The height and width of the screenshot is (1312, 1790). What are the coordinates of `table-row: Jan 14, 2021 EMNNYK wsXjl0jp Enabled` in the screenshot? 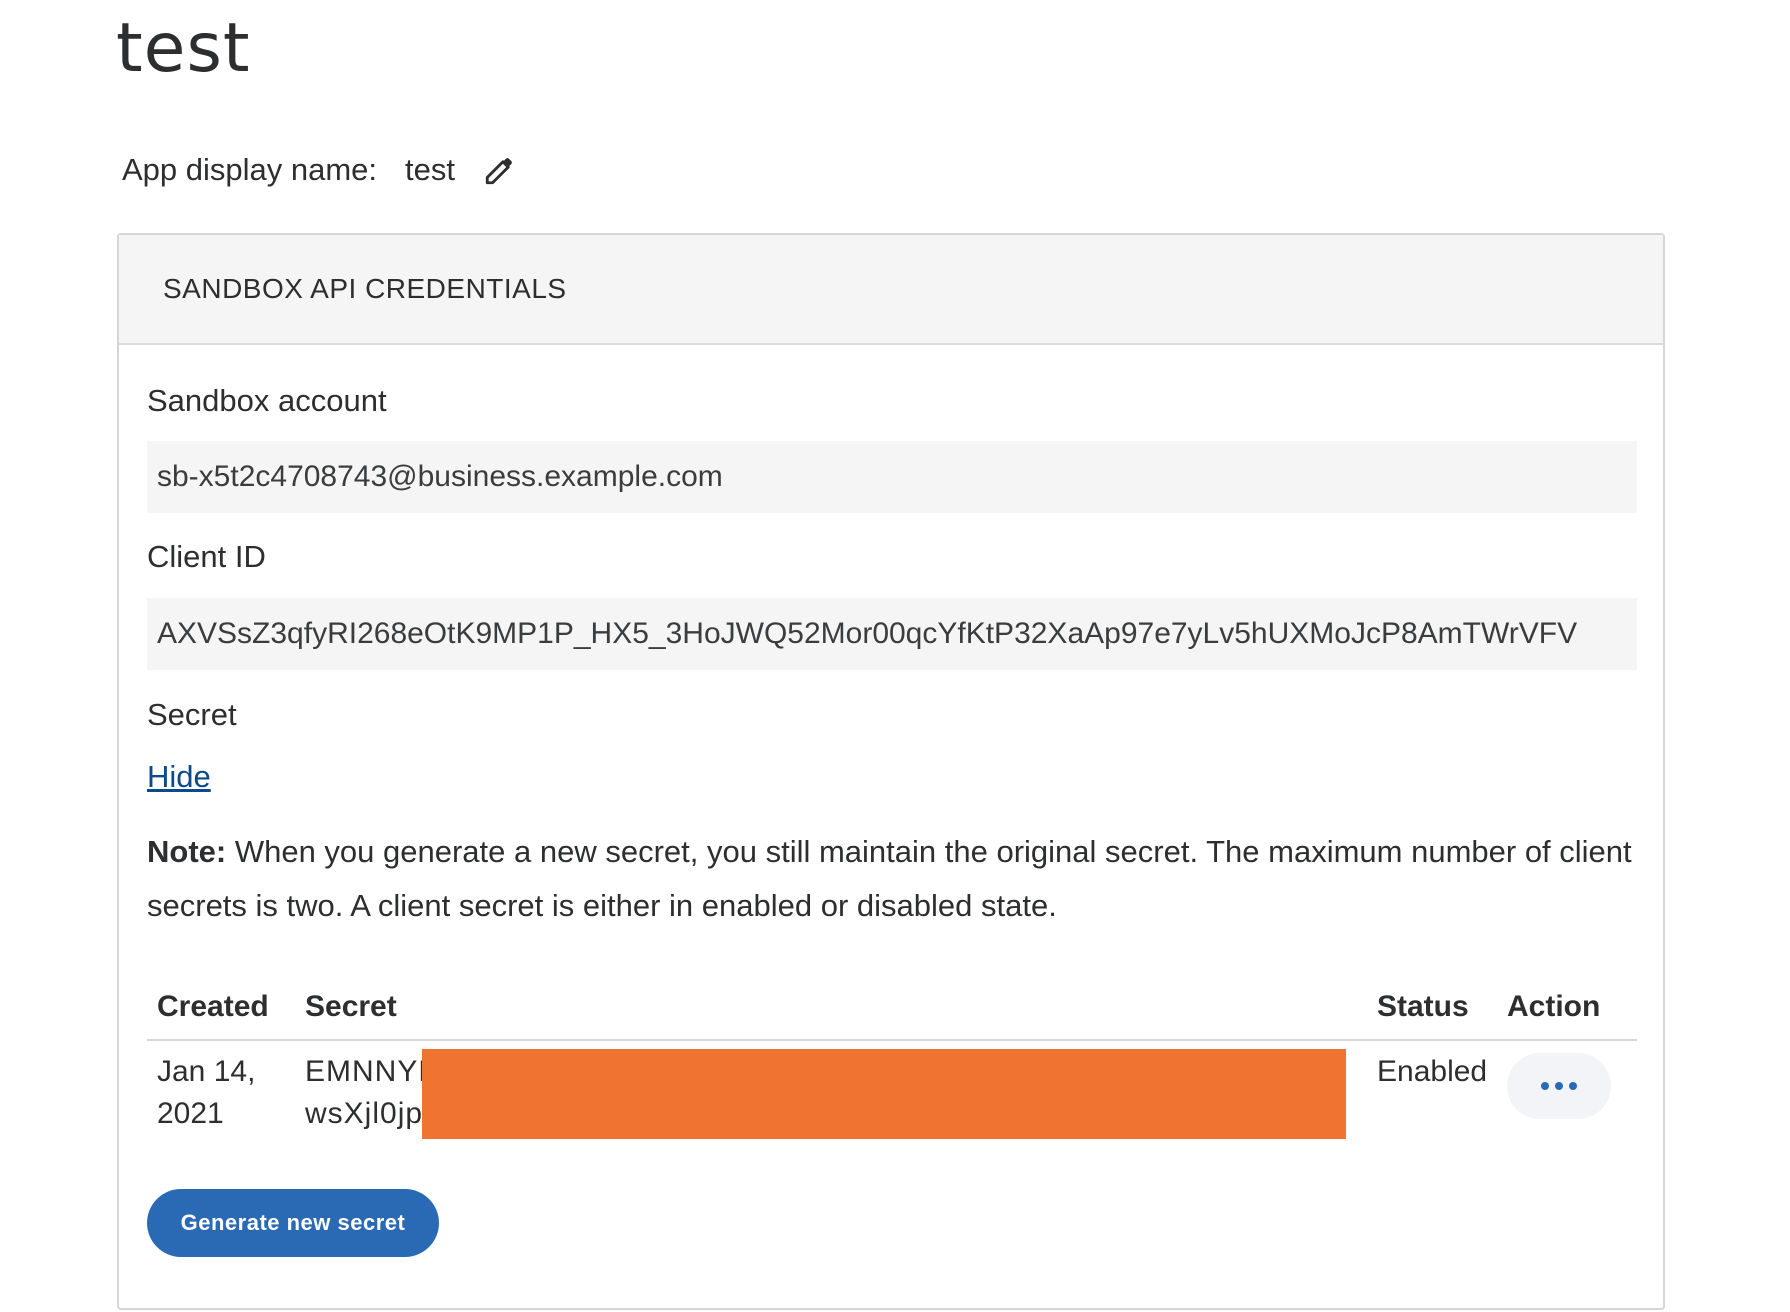 It's located at (892, 1091).